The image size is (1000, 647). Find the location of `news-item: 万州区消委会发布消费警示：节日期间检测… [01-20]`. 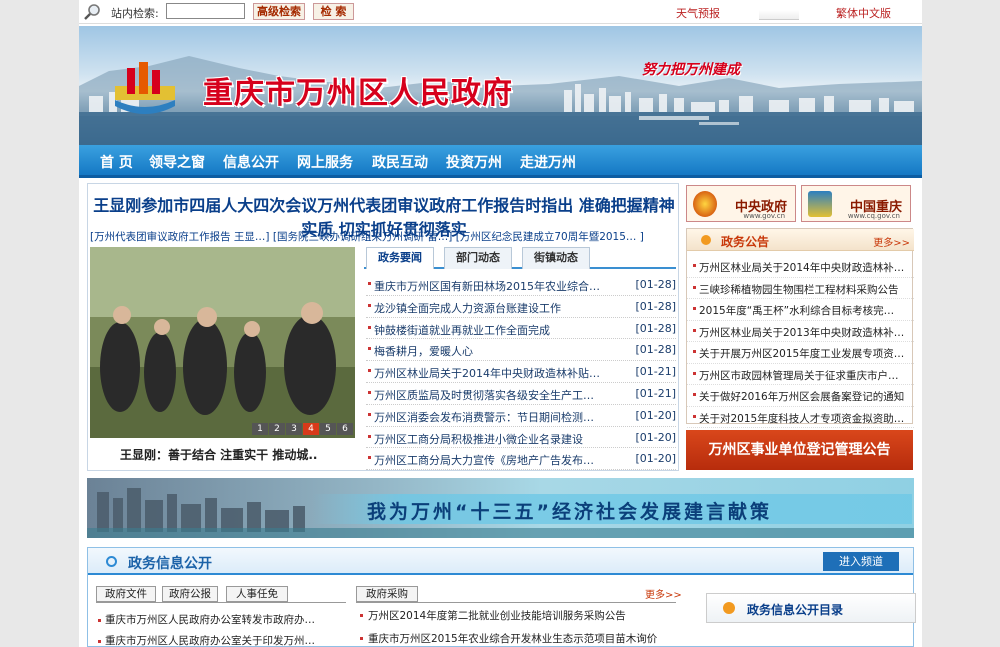

news-item: 万州区消委会发布消费警示：节日期间检测… [01-20] is located at coordinates (521, 416).